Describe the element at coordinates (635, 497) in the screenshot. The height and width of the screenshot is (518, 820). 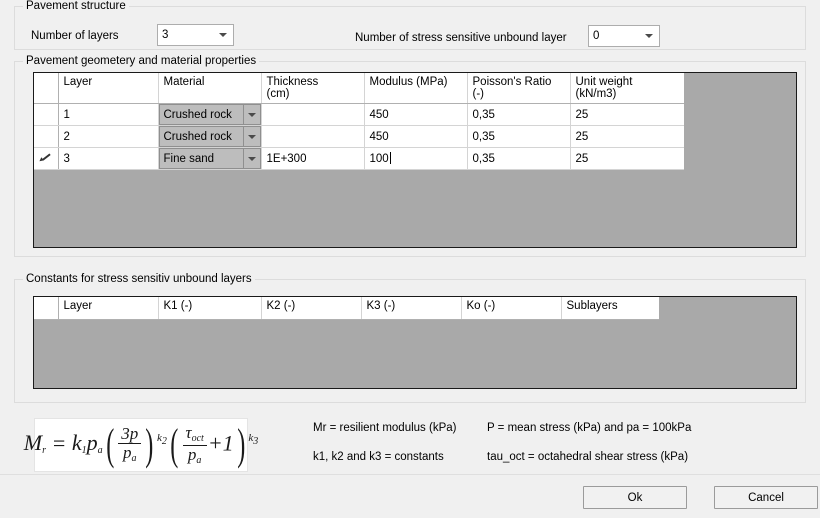
I see `ok-button: Ok` at that location.